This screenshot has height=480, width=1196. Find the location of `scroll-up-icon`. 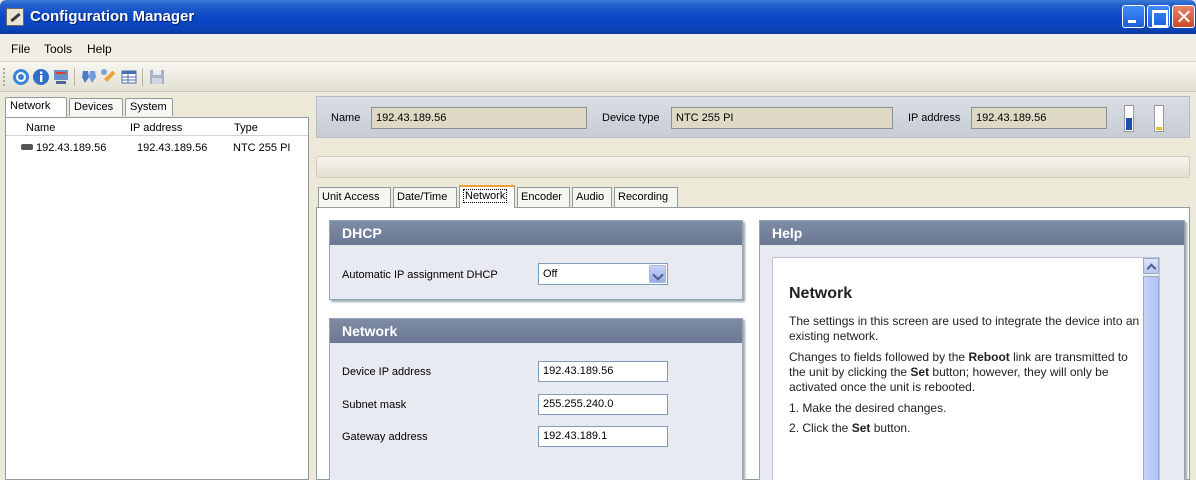

scroll-up-icon is located at coordinates (1151, 266).